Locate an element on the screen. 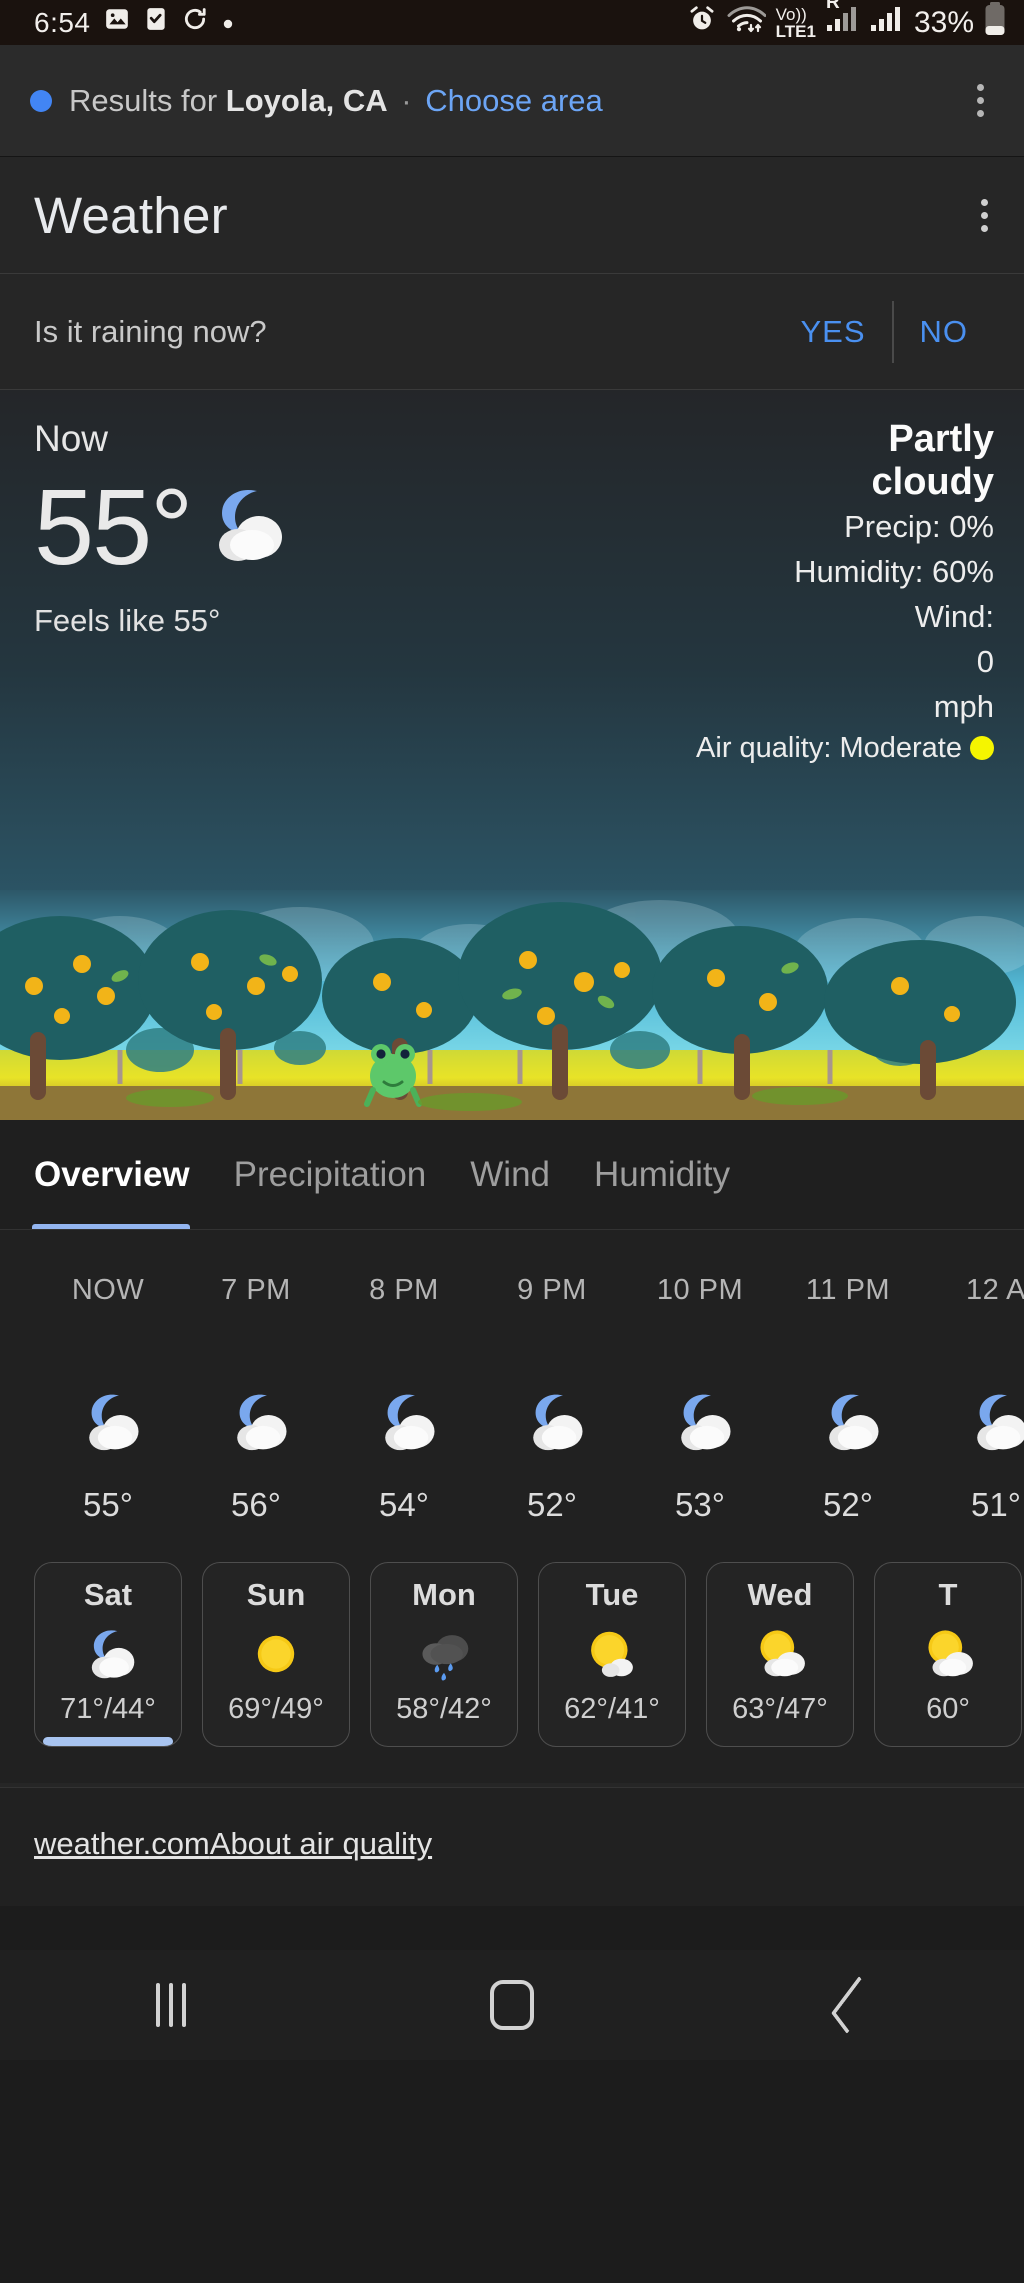 This screenshot has width=1024, height=2283. day-card-wed: Wed 63°/47° is located at coordinates (780, 1654).